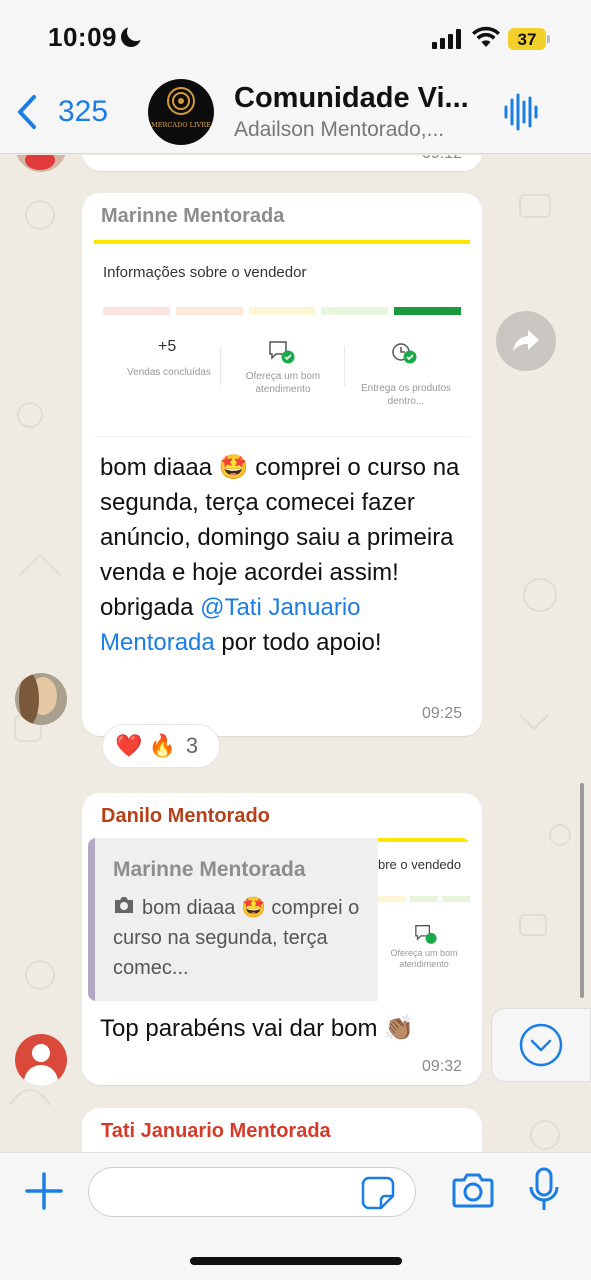 The image size is (591, 1280). I want to click on message-bubble: Tati Januario Mentorada, so click(282, 1130).